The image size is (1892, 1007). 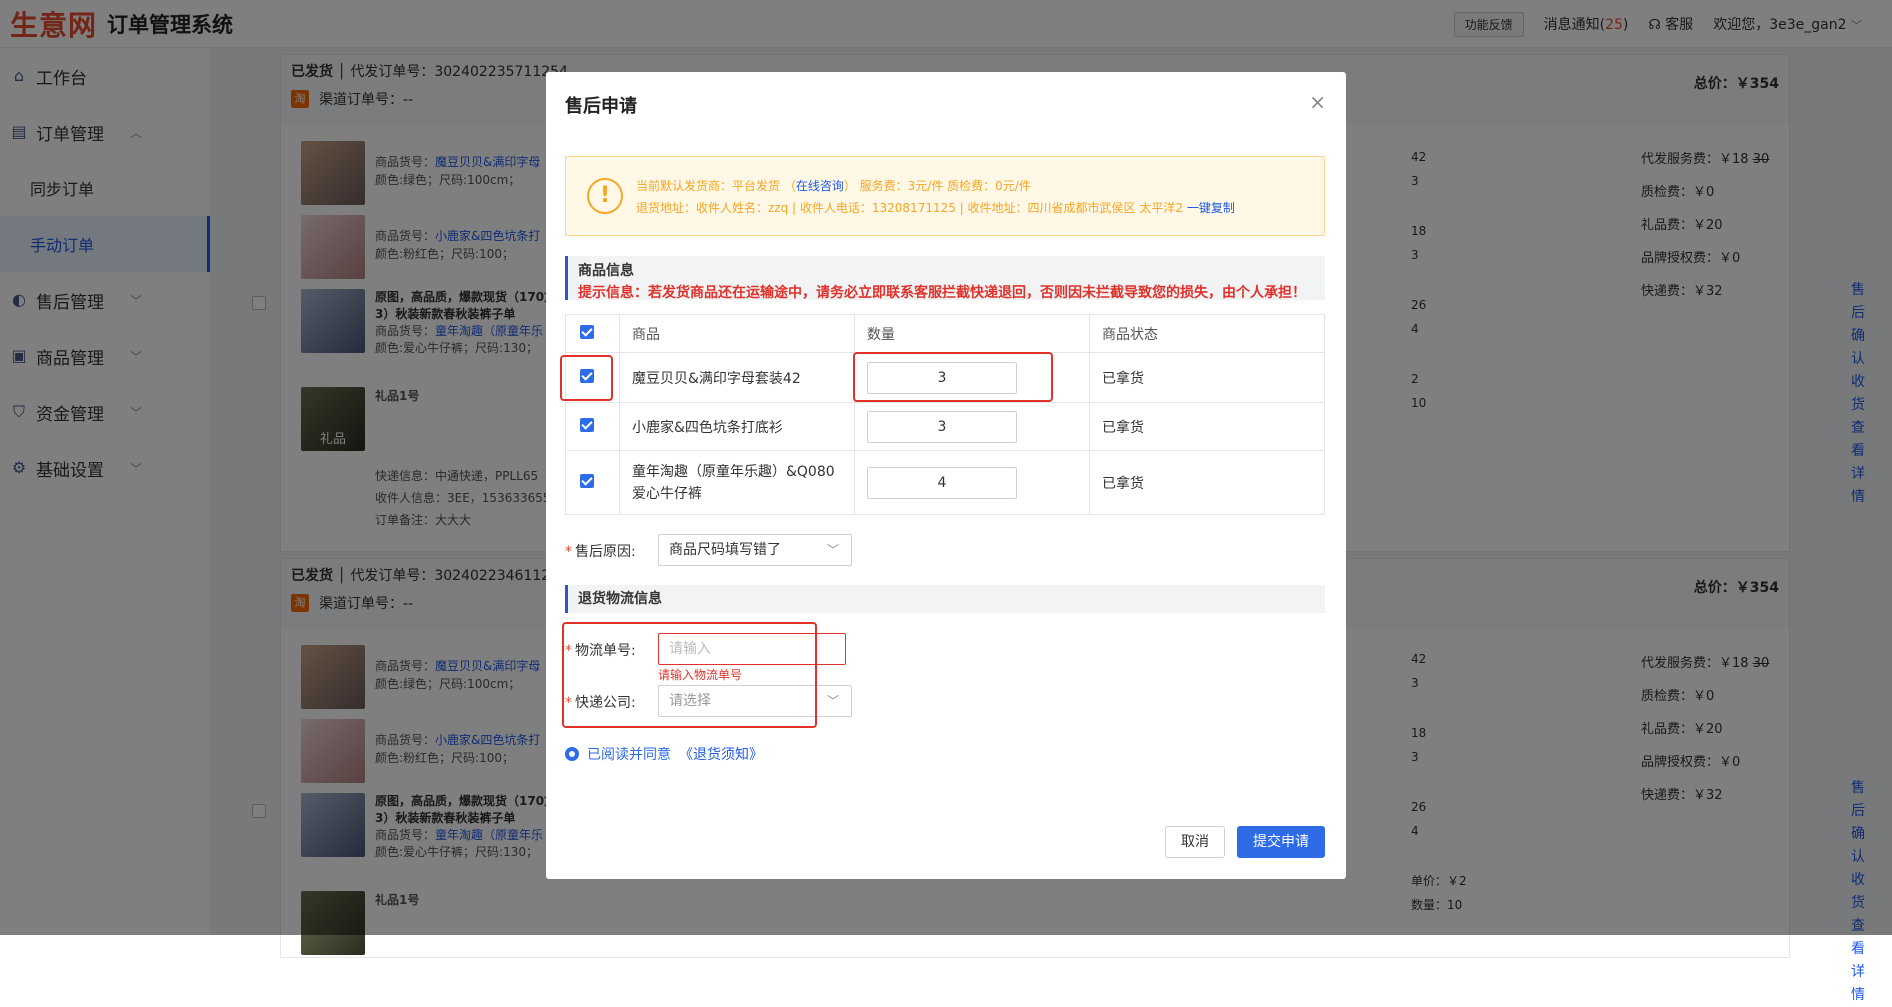 What do you see at coordinates (937, 186) in the screenshot?
I see `fee-info: ） 服务费：3元/件 质检费：0元/件` at bounding box center [937, 186].